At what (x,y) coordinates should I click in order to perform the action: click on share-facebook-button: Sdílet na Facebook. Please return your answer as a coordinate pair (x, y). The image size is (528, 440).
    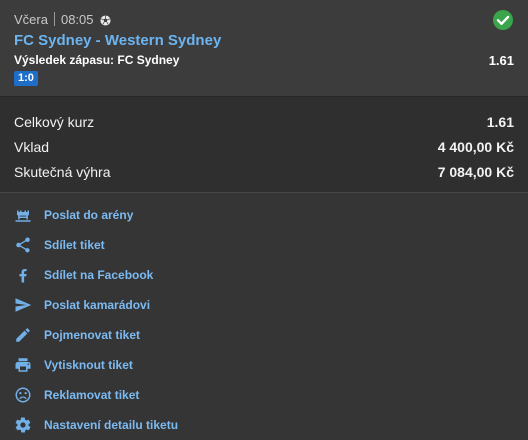
    Looking at the image, I should click on (264, 275).